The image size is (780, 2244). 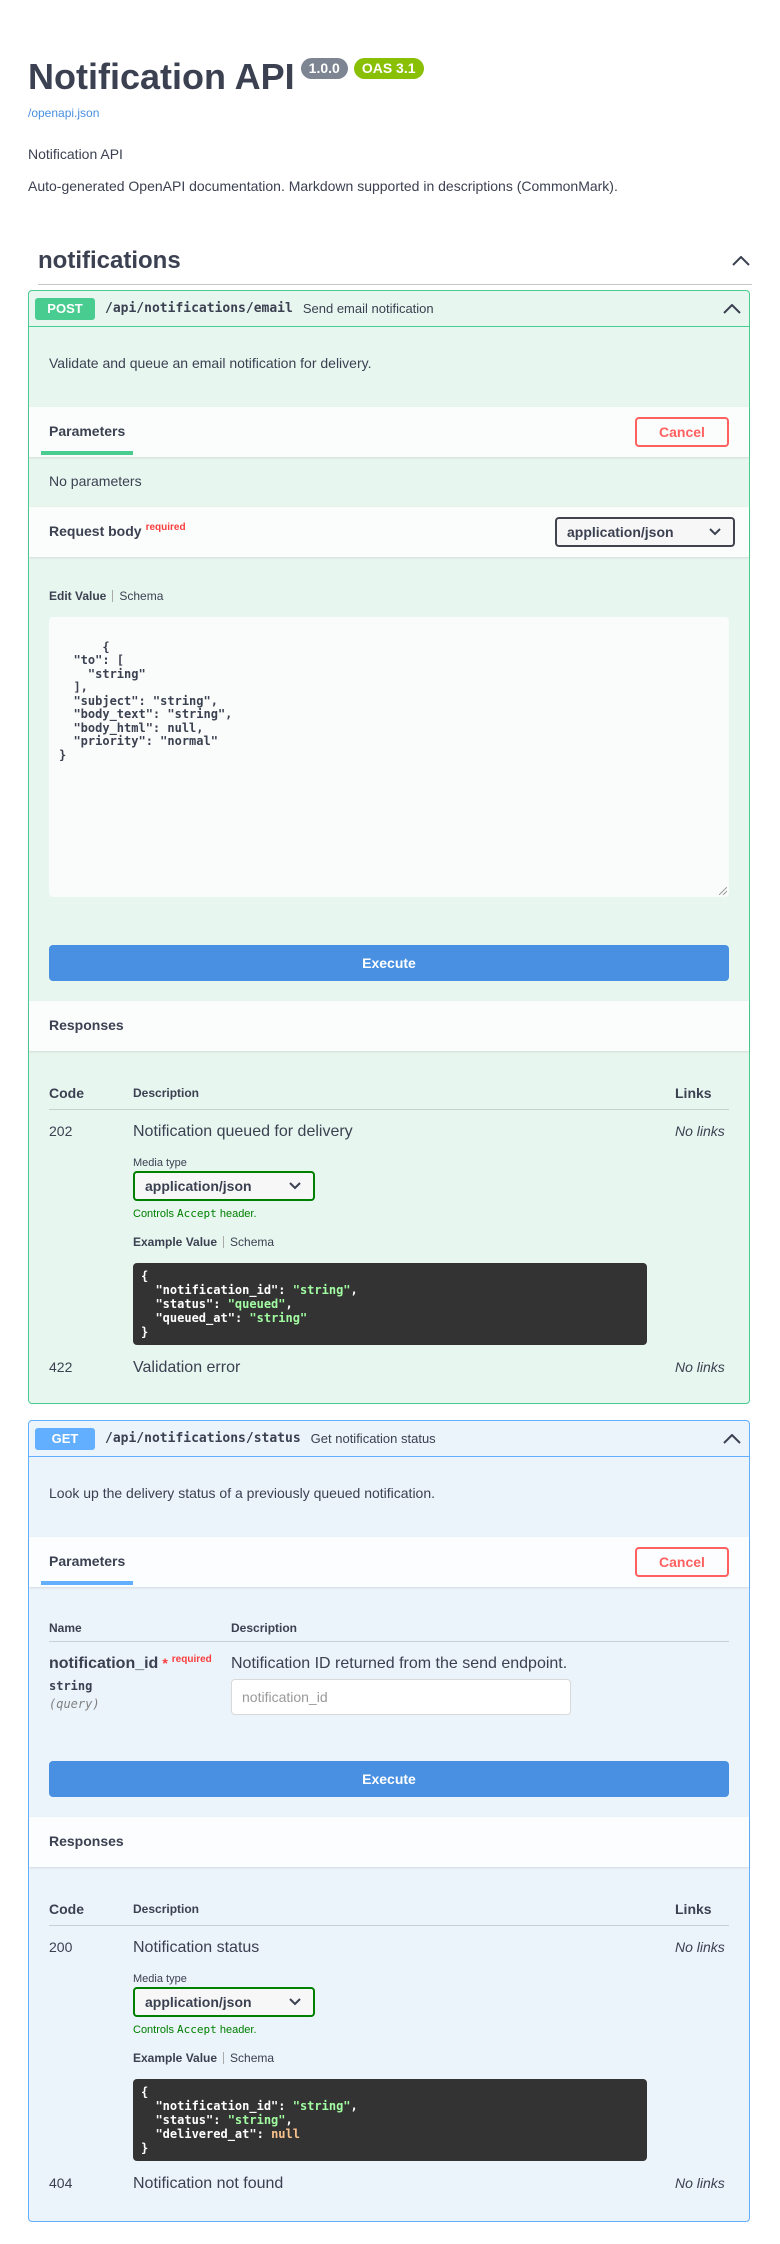 What do you see at coordinates (373, 1438) in the screenshot?
I see `endpoint-summary: Get notification status` at bounding box center [373, 1438].